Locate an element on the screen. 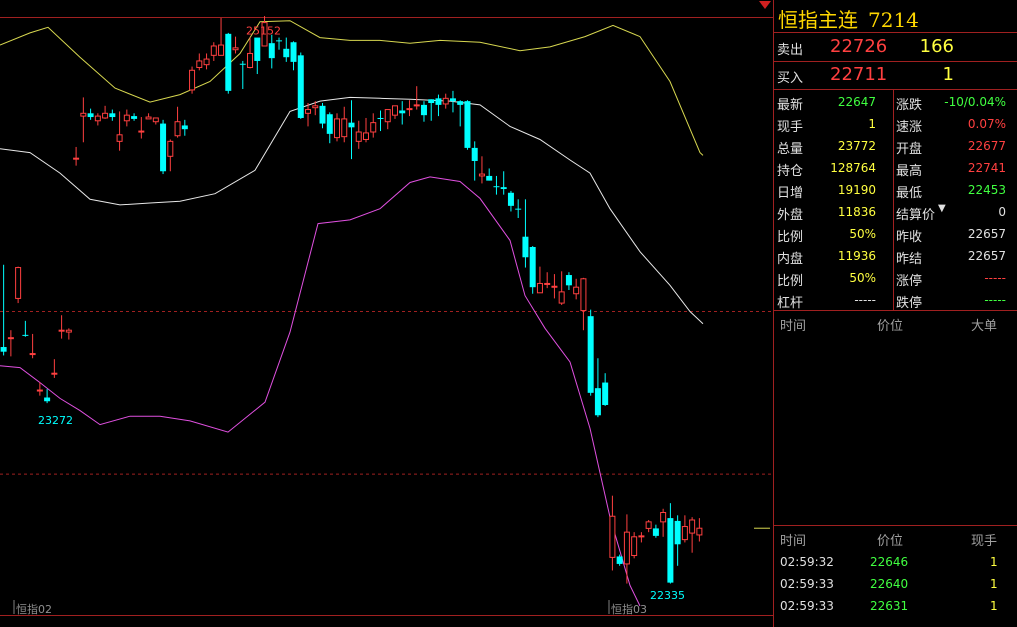  stat-label: 最高 is located at coordinates (909, 171).